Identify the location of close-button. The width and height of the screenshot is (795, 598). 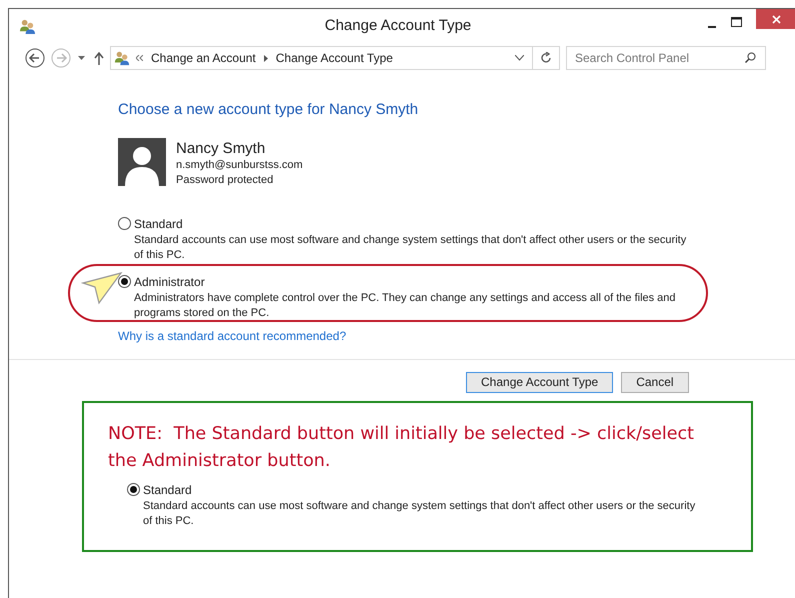
(775, 19).